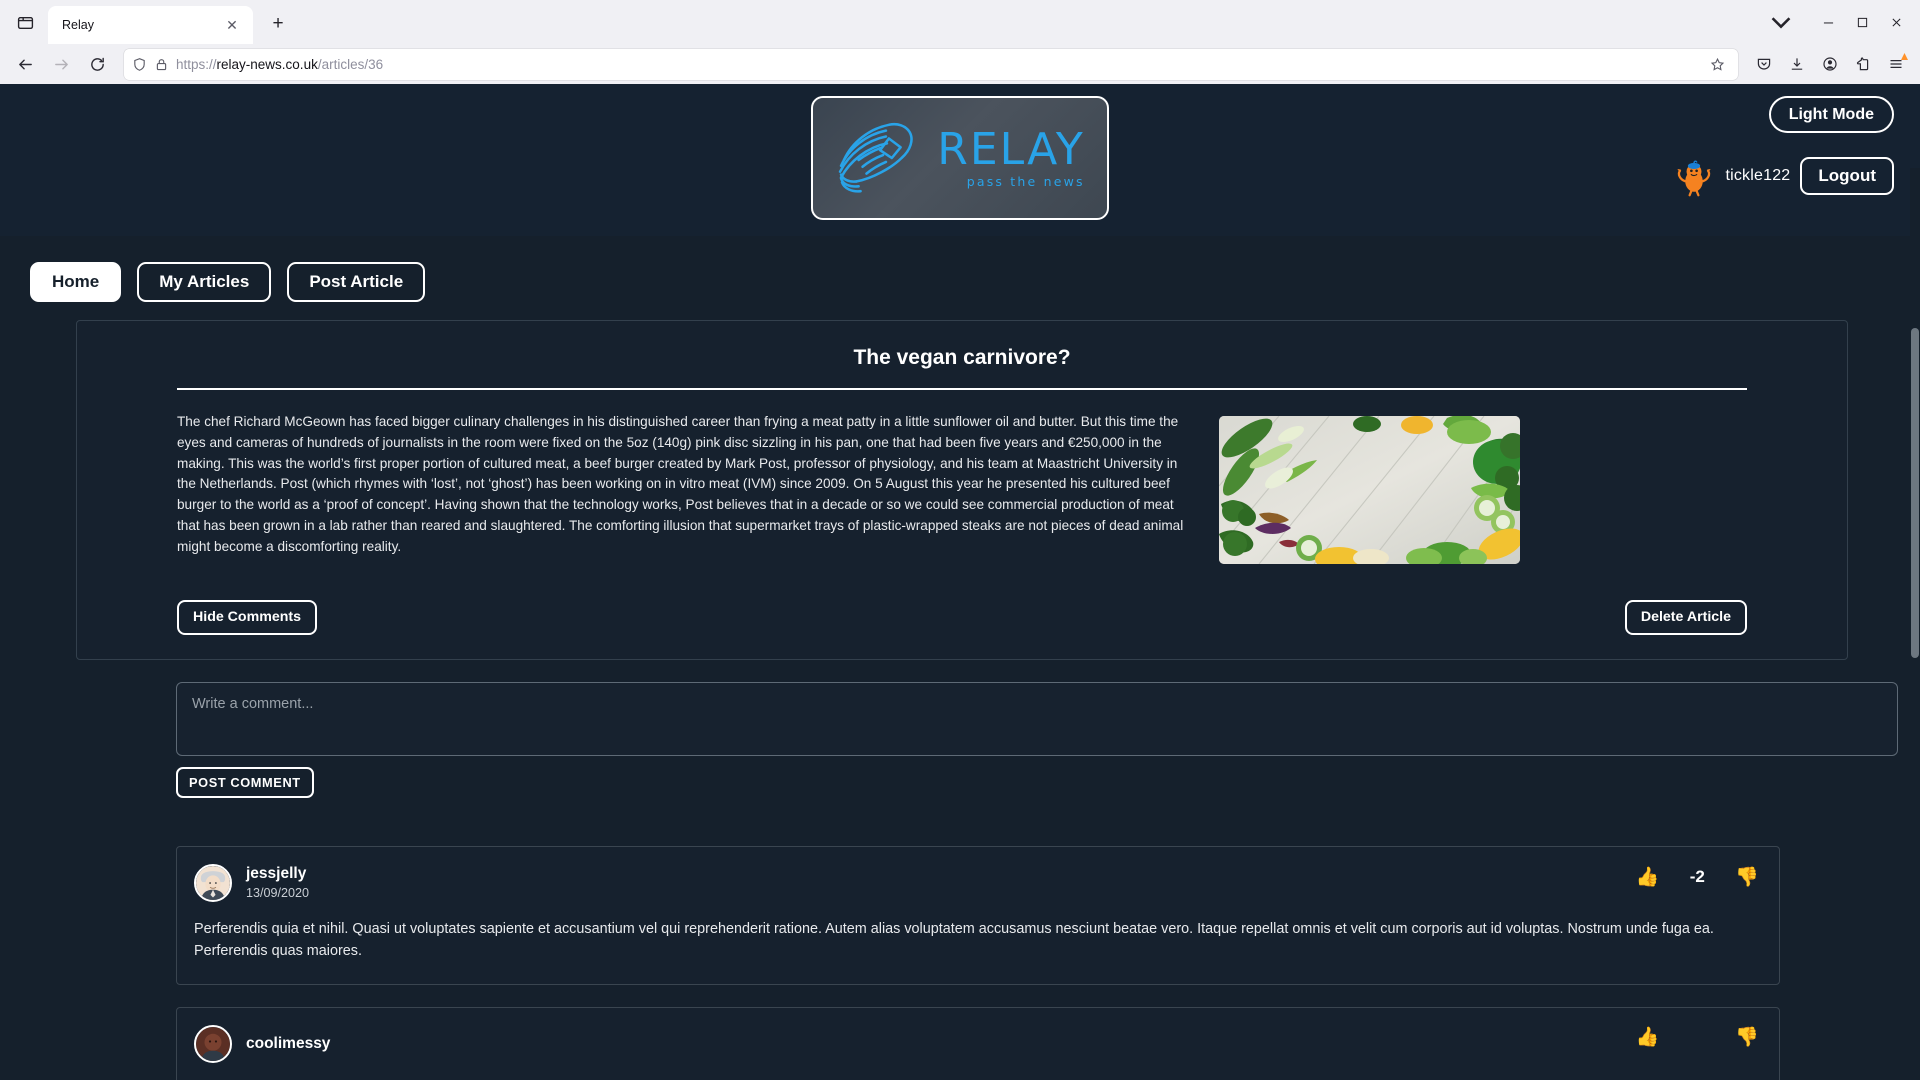  I want to click on comment-votes: 👍 👎, so click(1697, 1037).